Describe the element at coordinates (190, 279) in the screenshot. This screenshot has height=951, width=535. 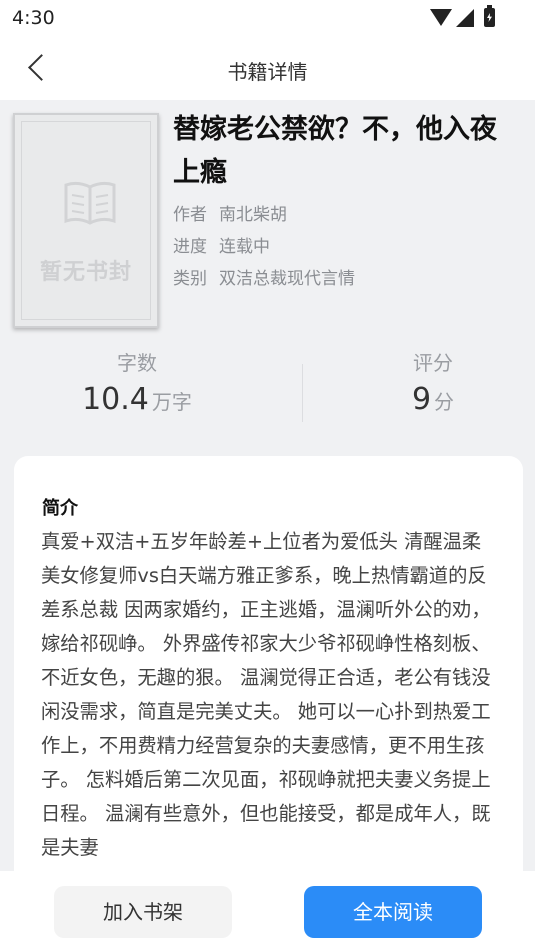
I see `category-label: 类别` at that location.